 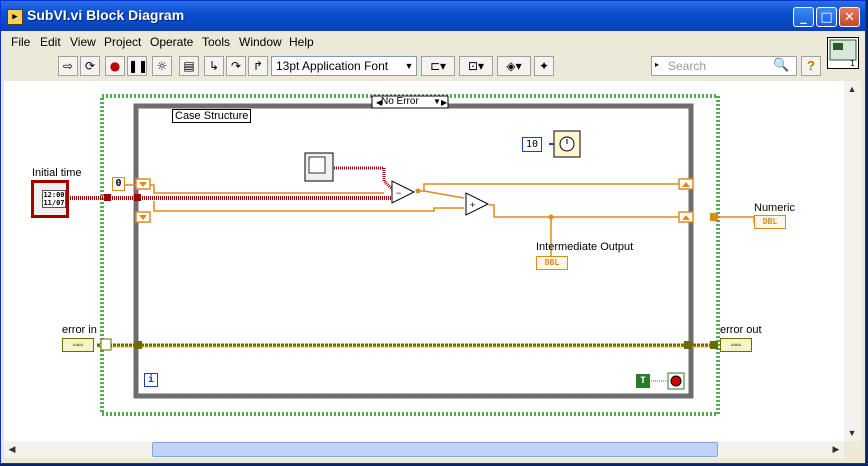 What do you see at coordinates (472, 205) in the screenshot?
I see `add-symbol: +` at bounding box center [472, 205].